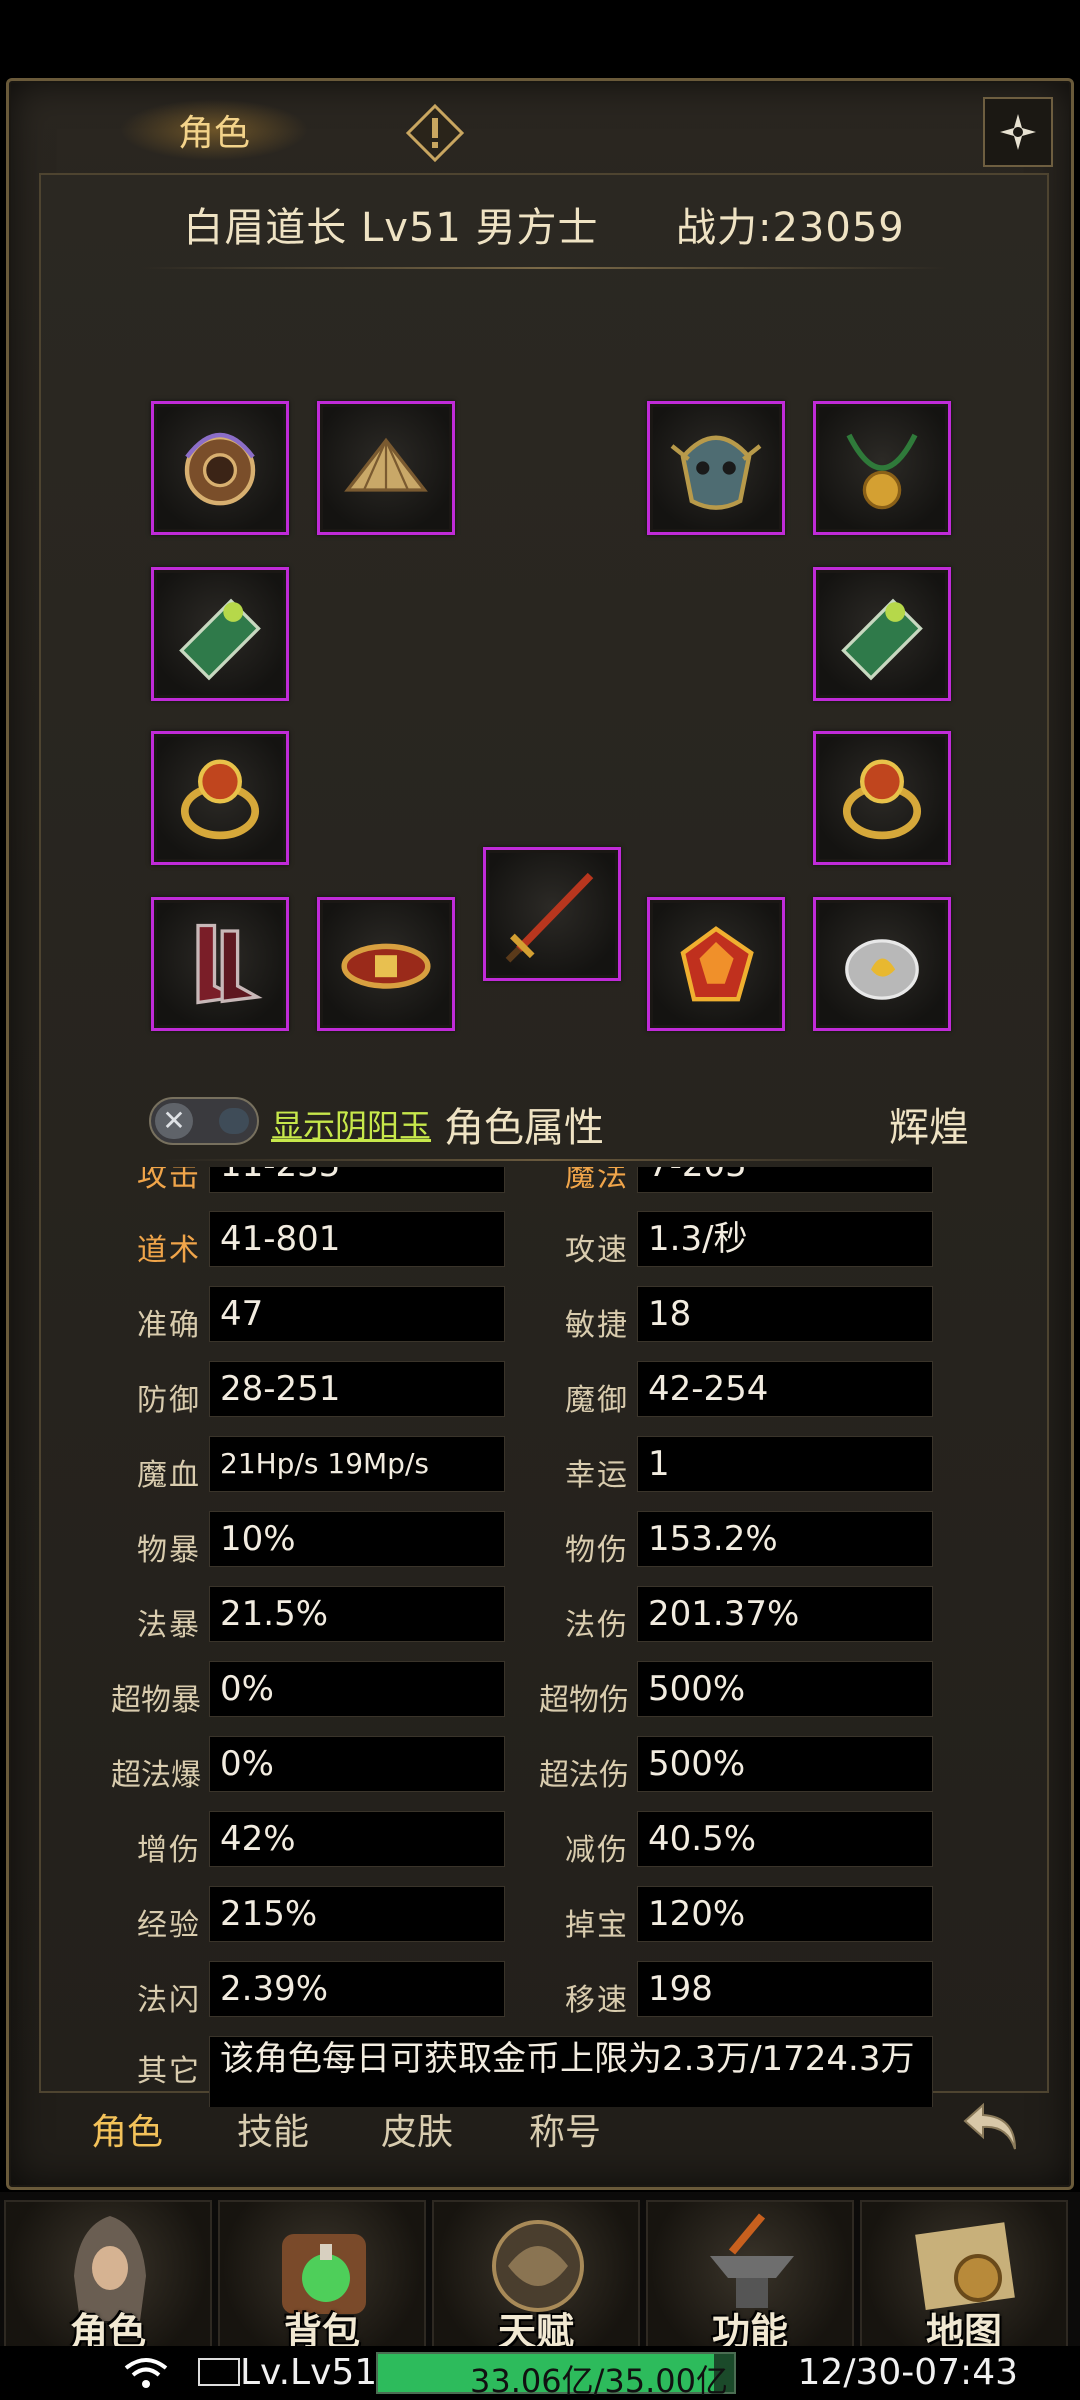 Image resolution: width=1080 pixels, height=2400 pixels. Describe the element at coordinates (991, 2127) in the screenshot. I see `back-arrow-icon` at that location.